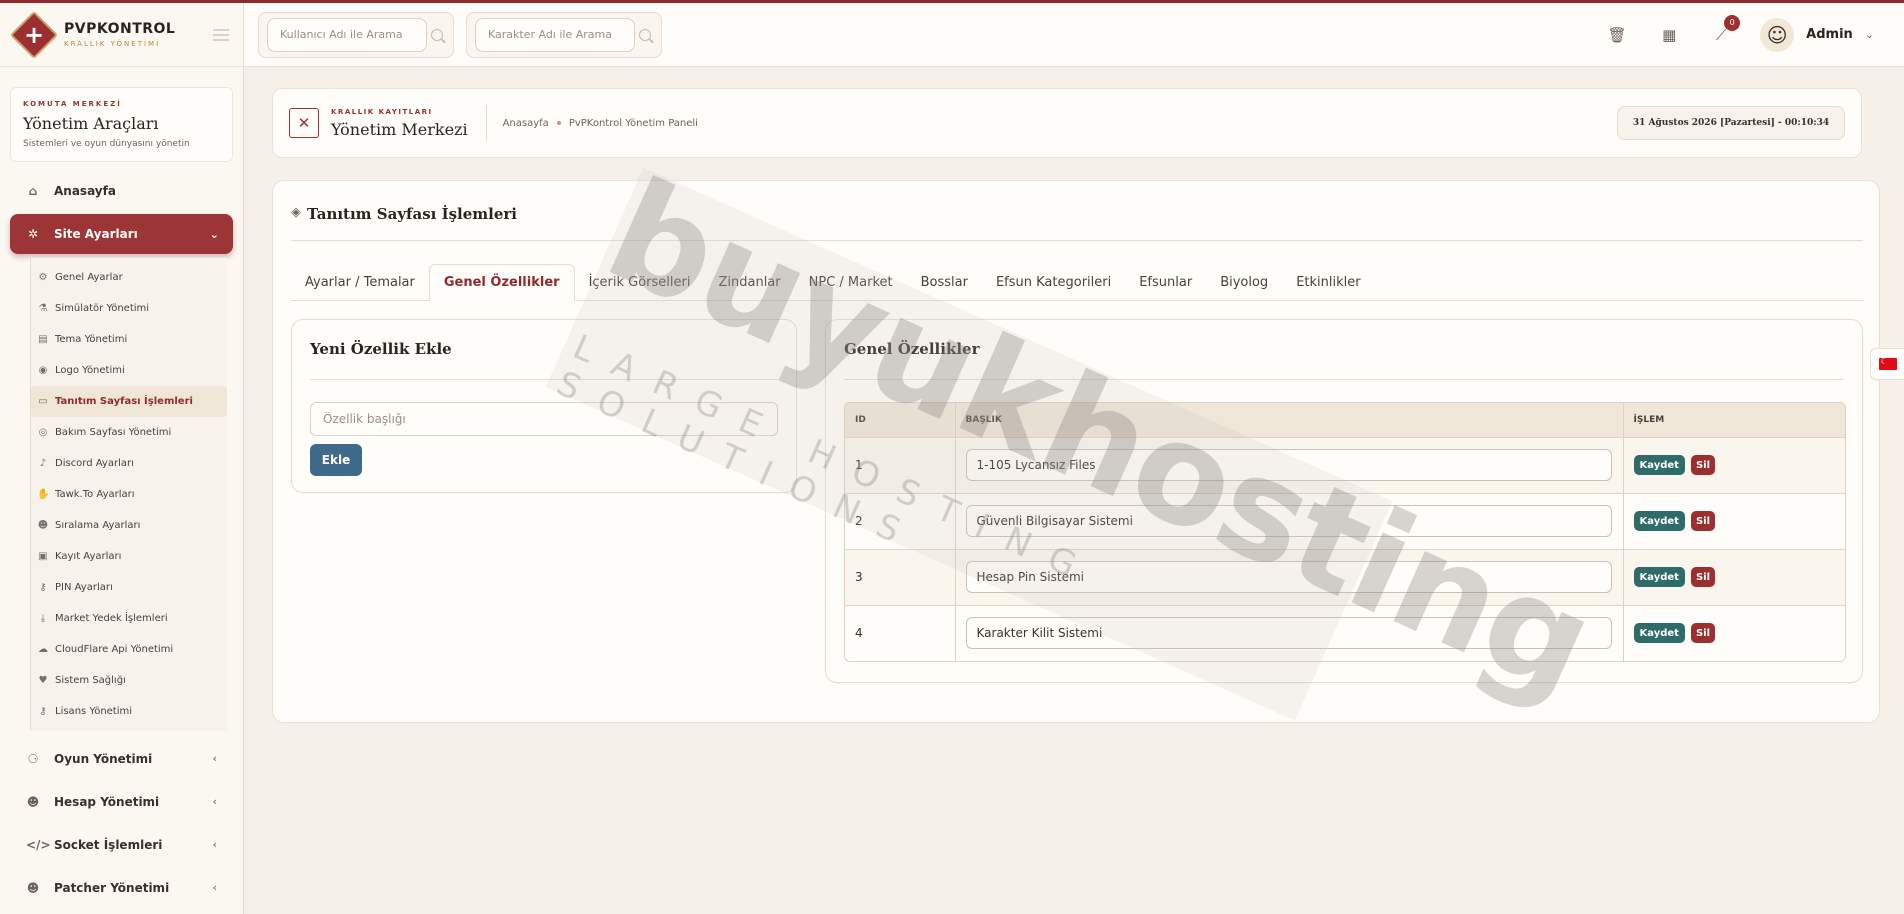 This screenshot has height=914, width=1904. I want to click on sidebar-subitem-label: Sıralama Ayarları, so click(98, 525).